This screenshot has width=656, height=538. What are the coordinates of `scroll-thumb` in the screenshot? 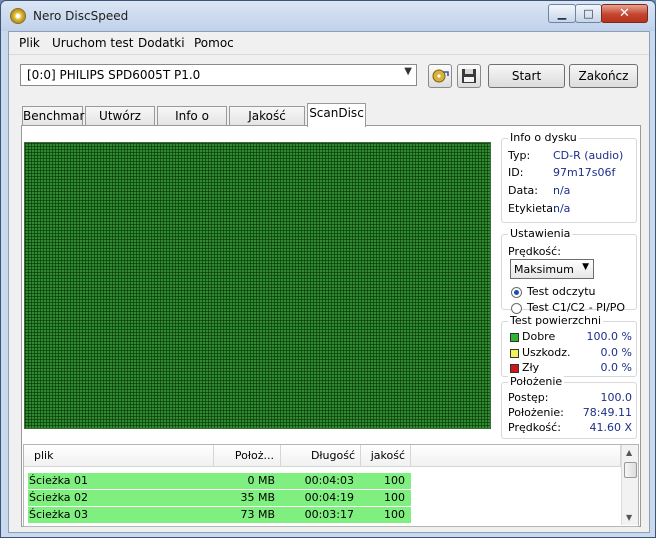 It's located at (630, 470).